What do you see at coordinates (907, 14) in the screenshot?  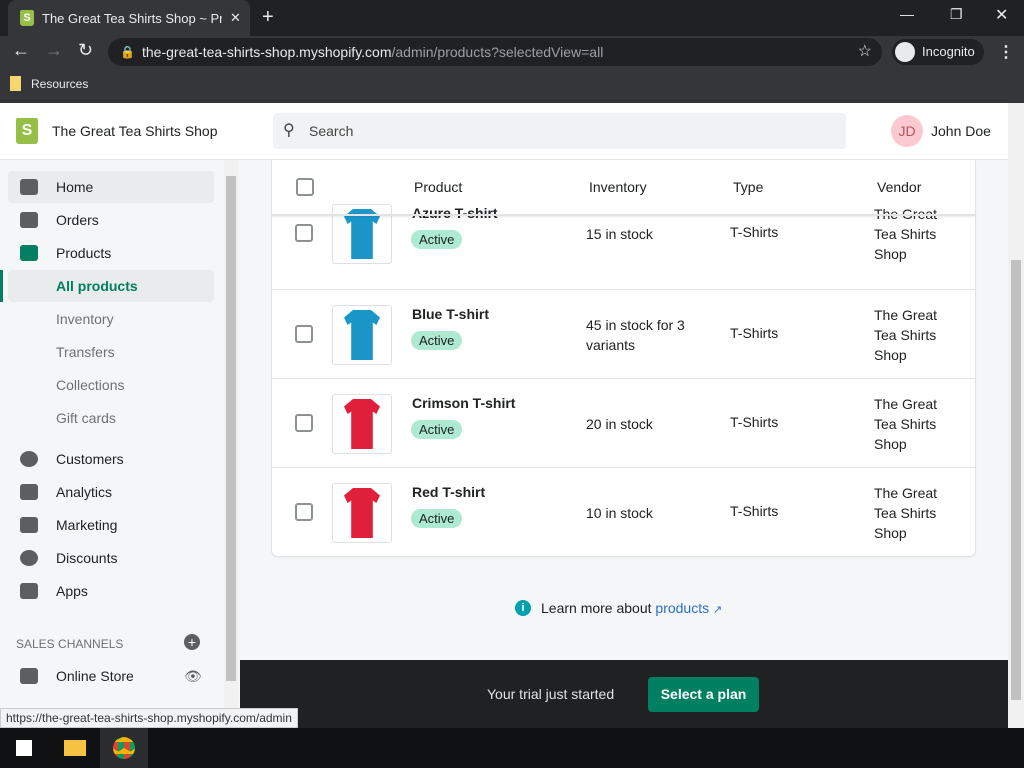 I see `minimize-icon: —` at bounding box center [907, 14].